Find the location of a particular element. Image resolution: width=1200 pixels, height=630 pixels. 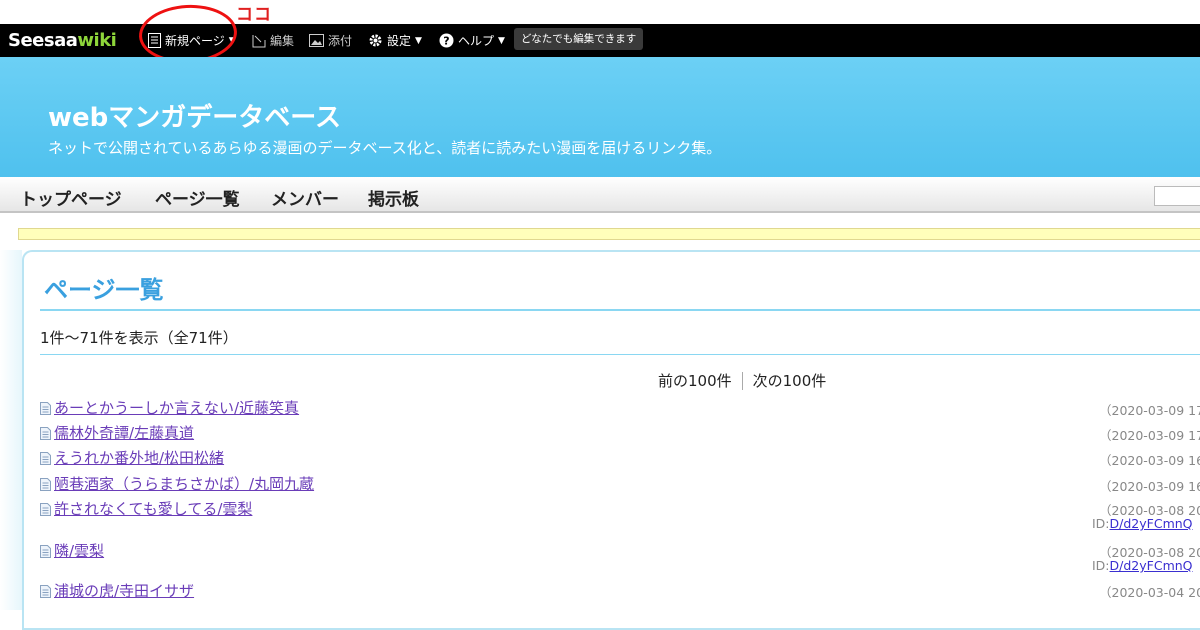

help-menu: ? ヘルプ ▼ is located at coordinates (472, 40).